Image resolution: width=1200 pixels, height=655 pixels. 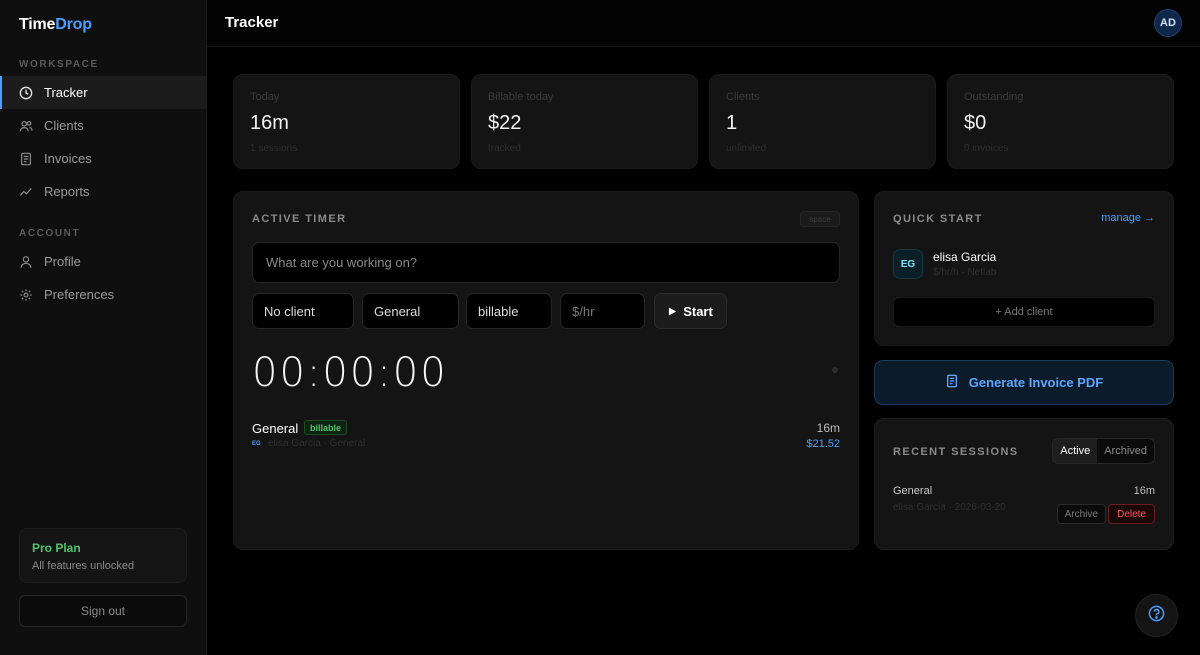 What do you see at coordinates (965, 257) in the screenshot?
I see `client-name: elisa Garcia` at bounding box center [965, 257].